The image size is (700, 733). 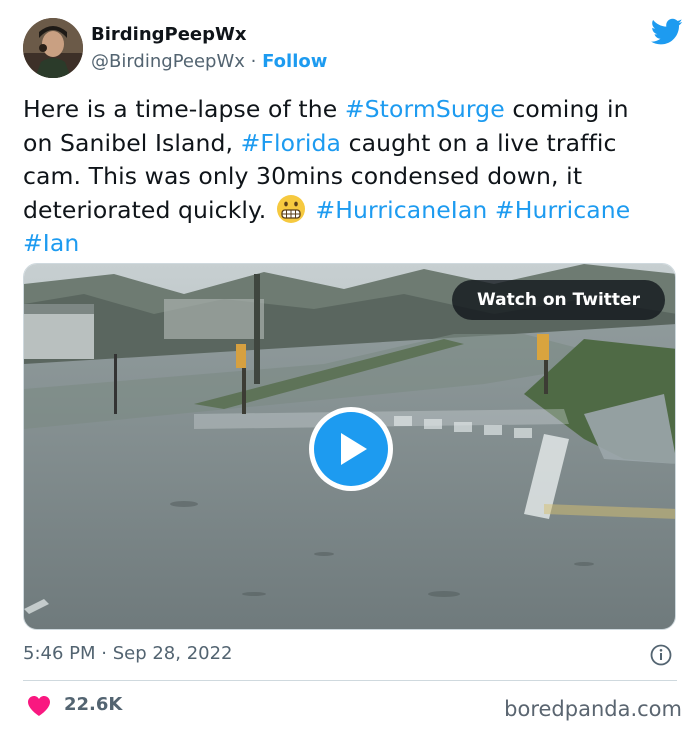 What do you see at coordinates (148, 209) in the screenshot?
I see `tweet-text-segment: deteriorated quickly.` at bounding box center [148, 209].